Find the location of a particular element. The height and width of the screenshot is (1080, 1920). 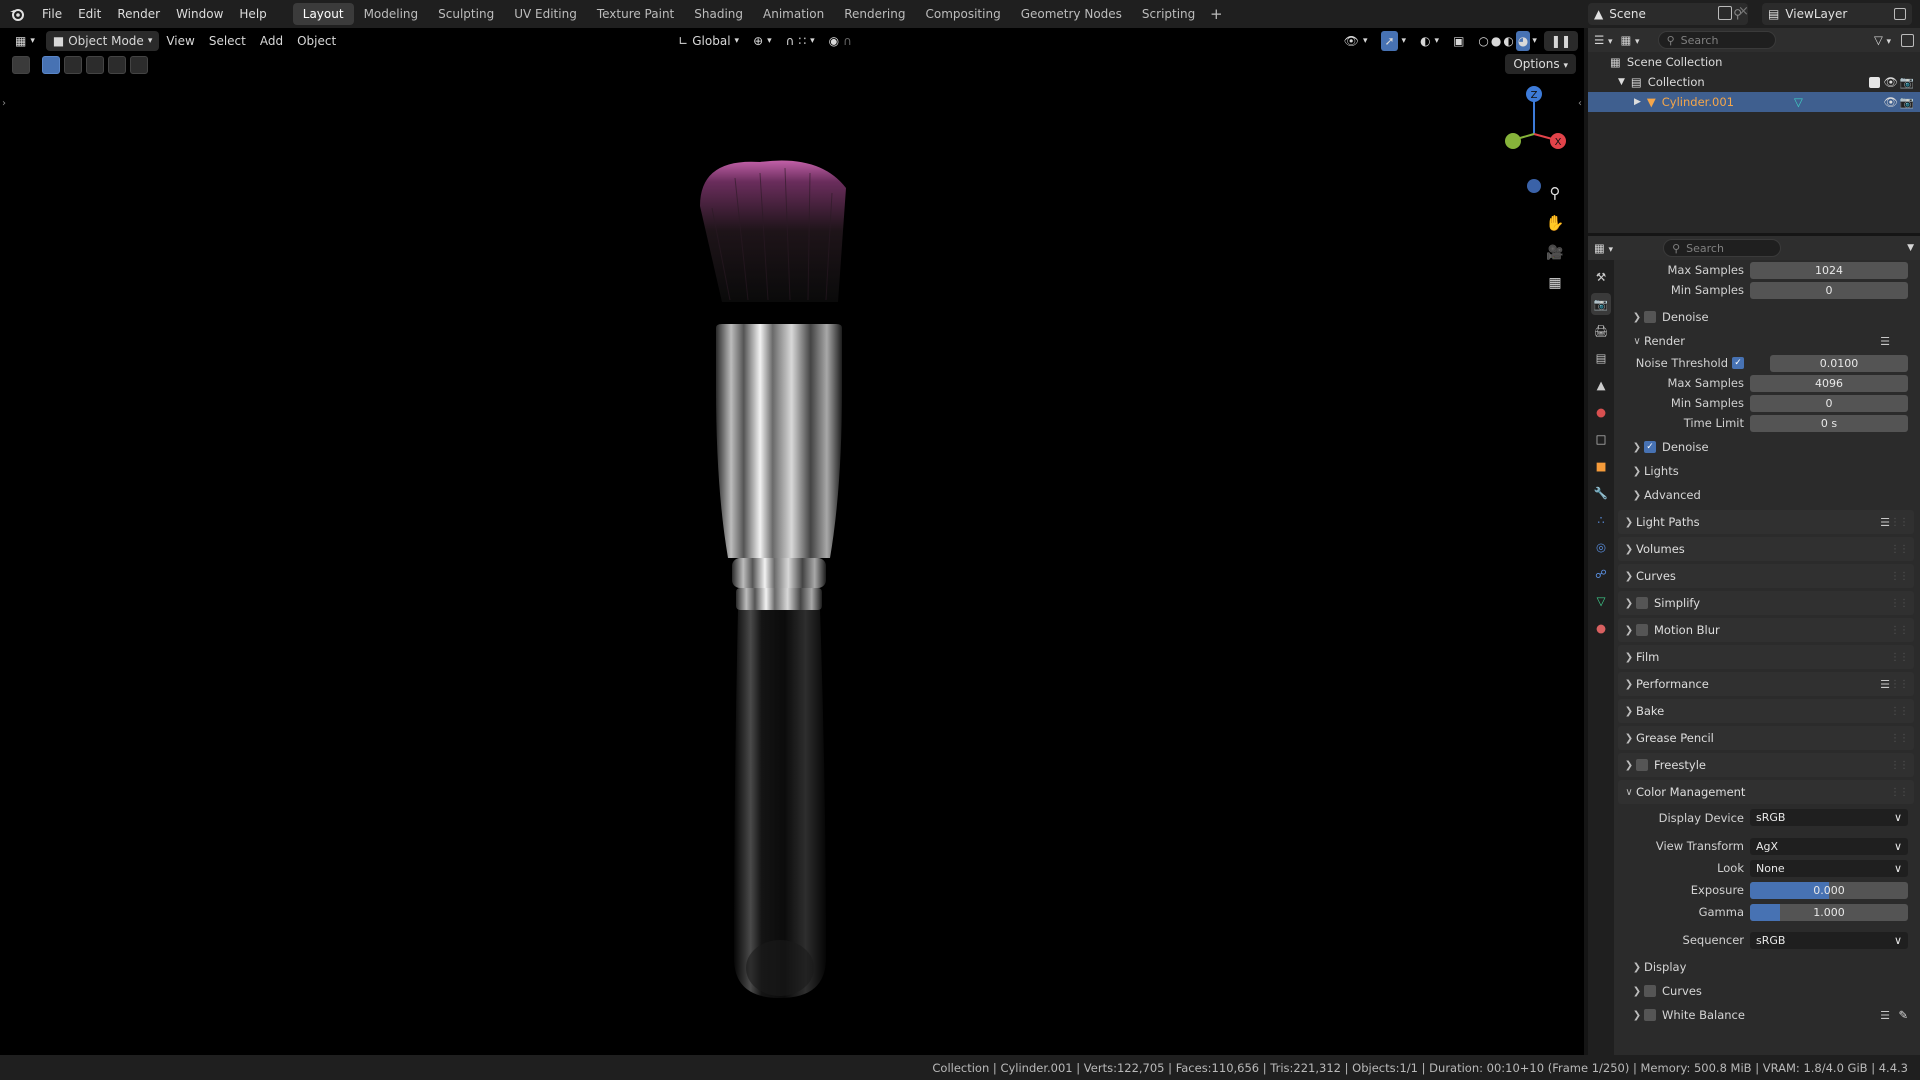

panel-curves: ❯ Curves ⋮⋮ is located at coordinates (1766, 576).